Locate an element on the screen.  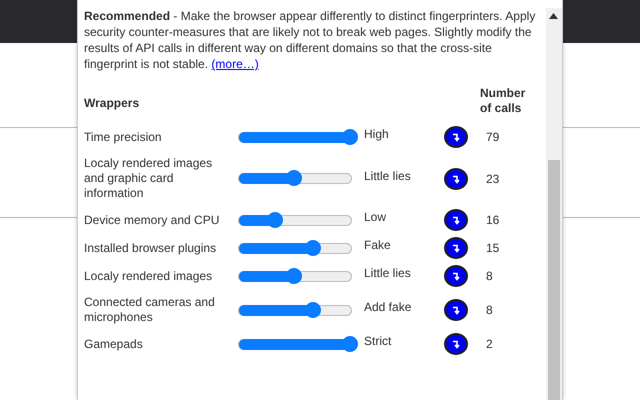
setting-label: High is located at coordinates (376, 134).